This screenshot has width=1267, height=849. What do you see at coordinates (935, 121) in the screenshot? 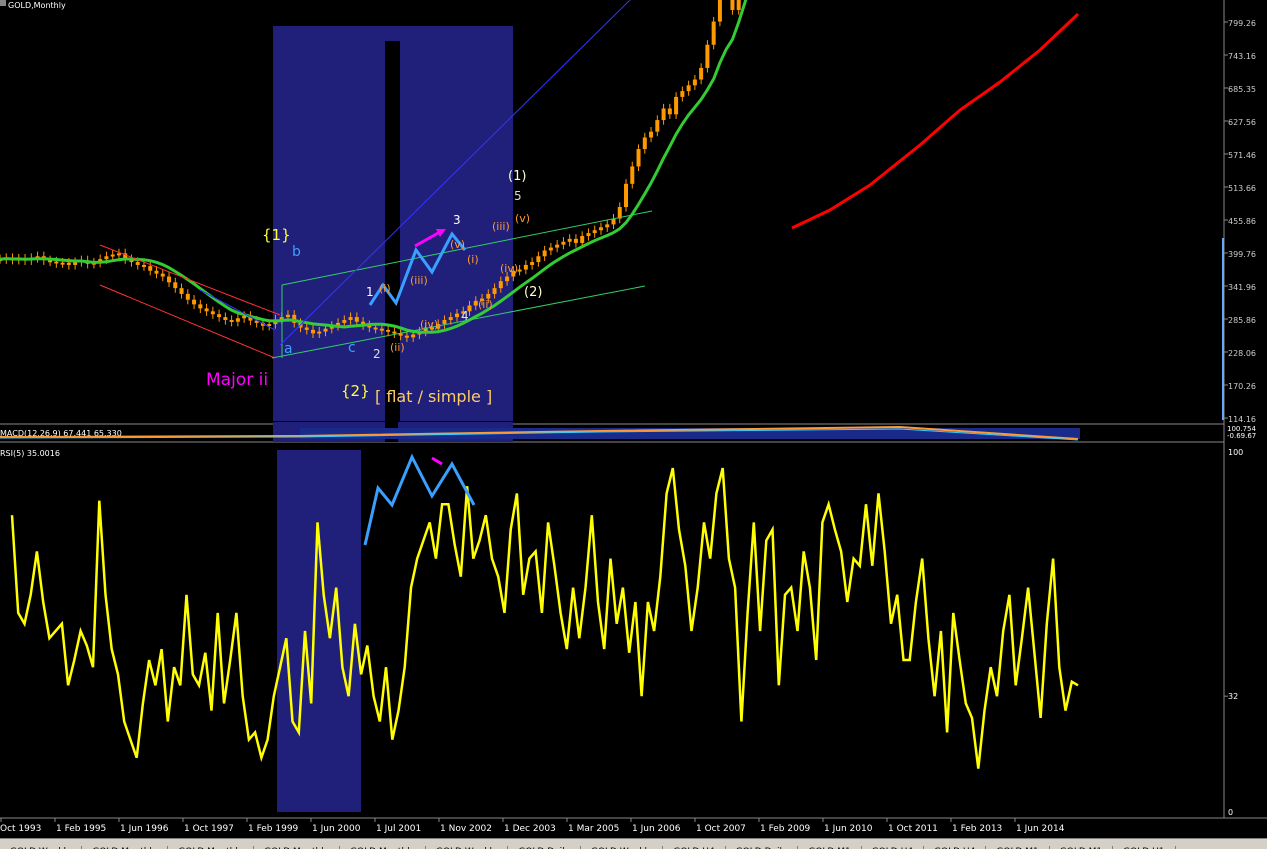
I see `red-average-line` at bounding box center [935, 121].